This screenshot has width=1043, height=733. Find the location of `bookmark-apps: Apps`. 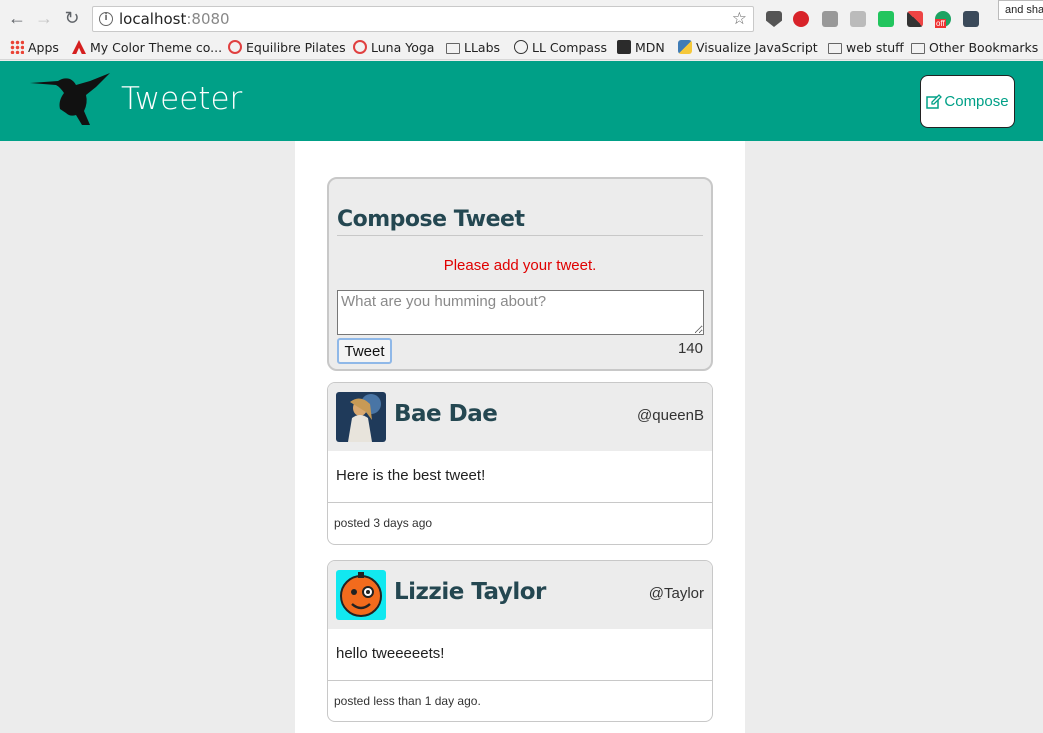

bookmark-apps: Apps is located at coordinates (34, 48).